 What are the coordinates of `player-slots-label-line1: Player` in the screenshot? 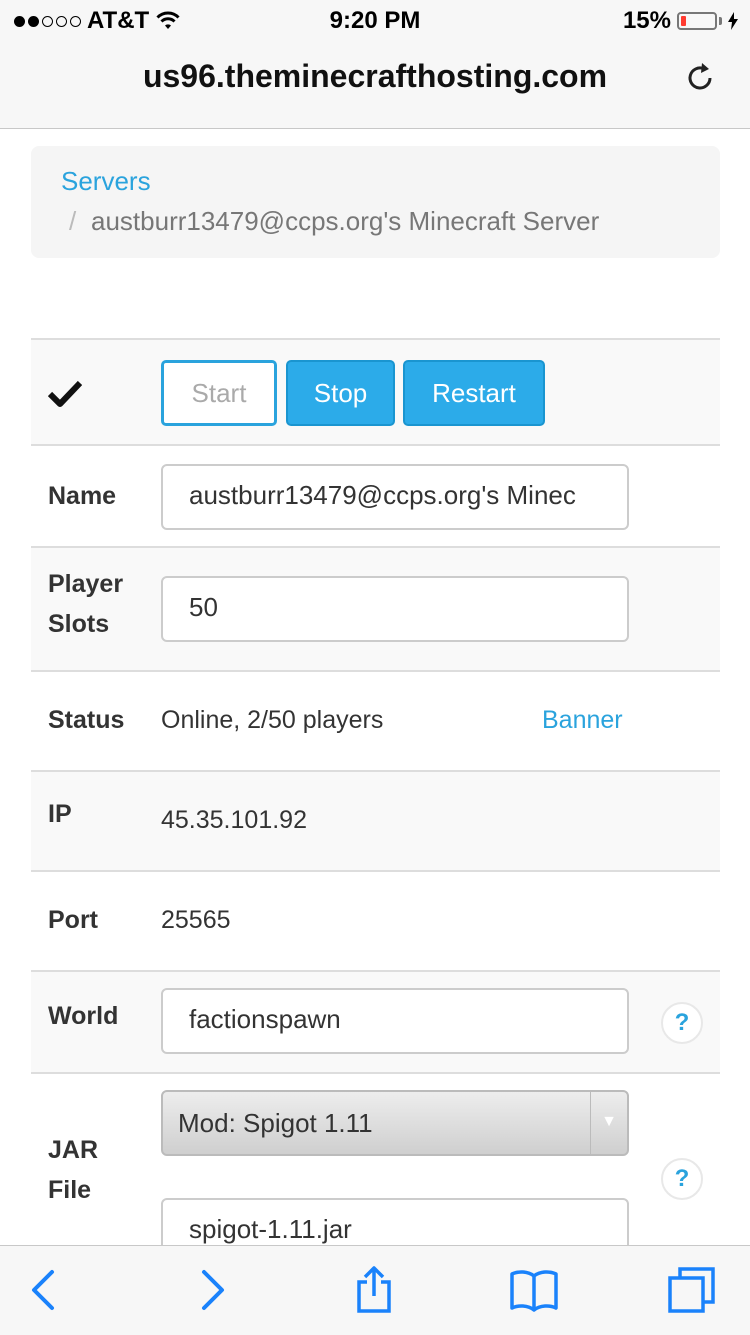 It's located at (86, 584).